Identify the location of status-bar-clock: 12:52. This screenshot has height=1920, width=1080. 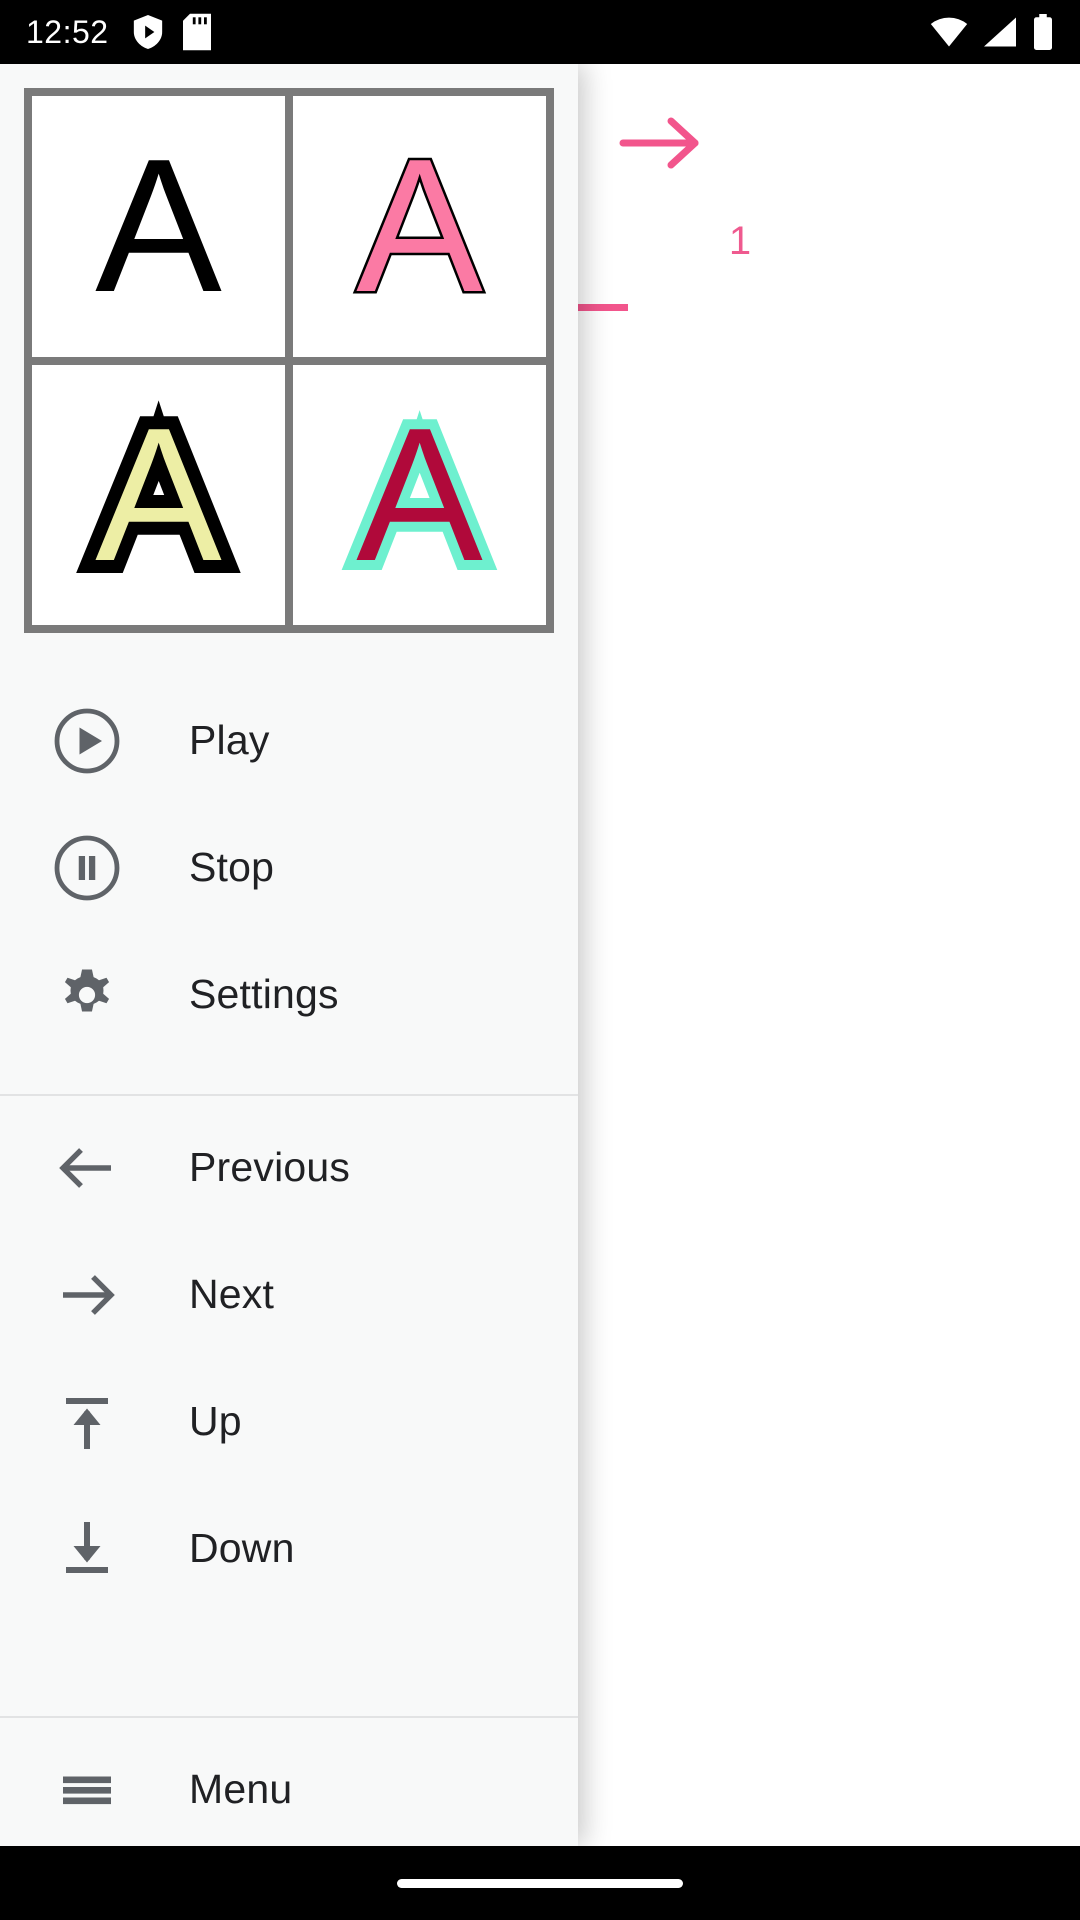
(67, 32).